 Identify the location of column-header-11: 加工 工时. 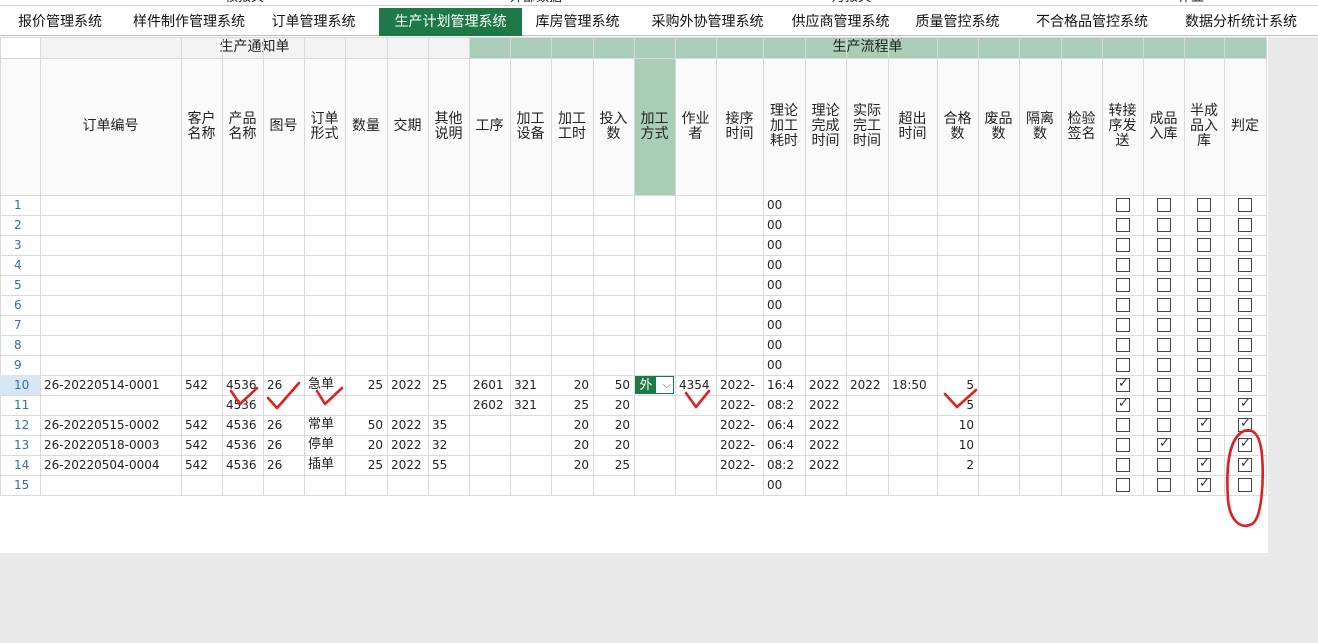
(572, 126).